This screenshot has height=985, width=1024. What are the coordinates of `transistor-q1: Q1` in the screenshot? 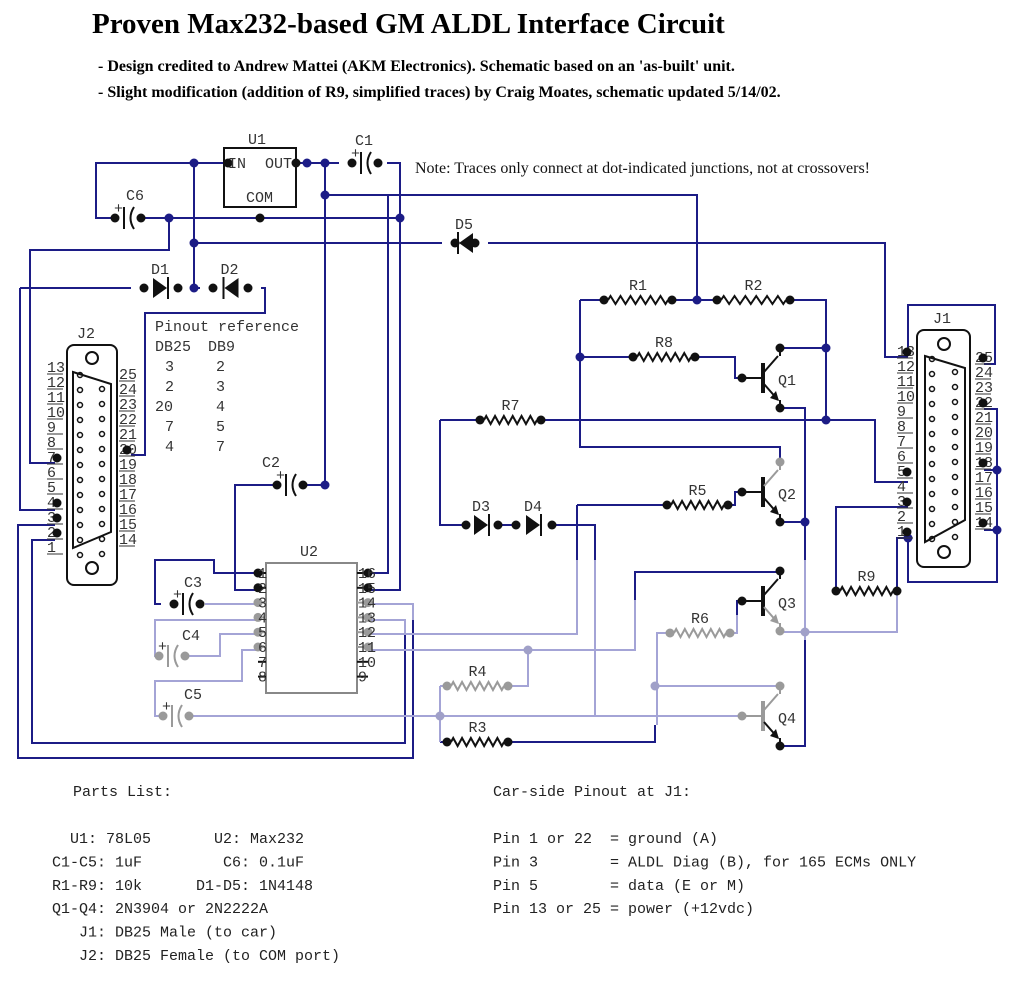 It's located at (766, 378).